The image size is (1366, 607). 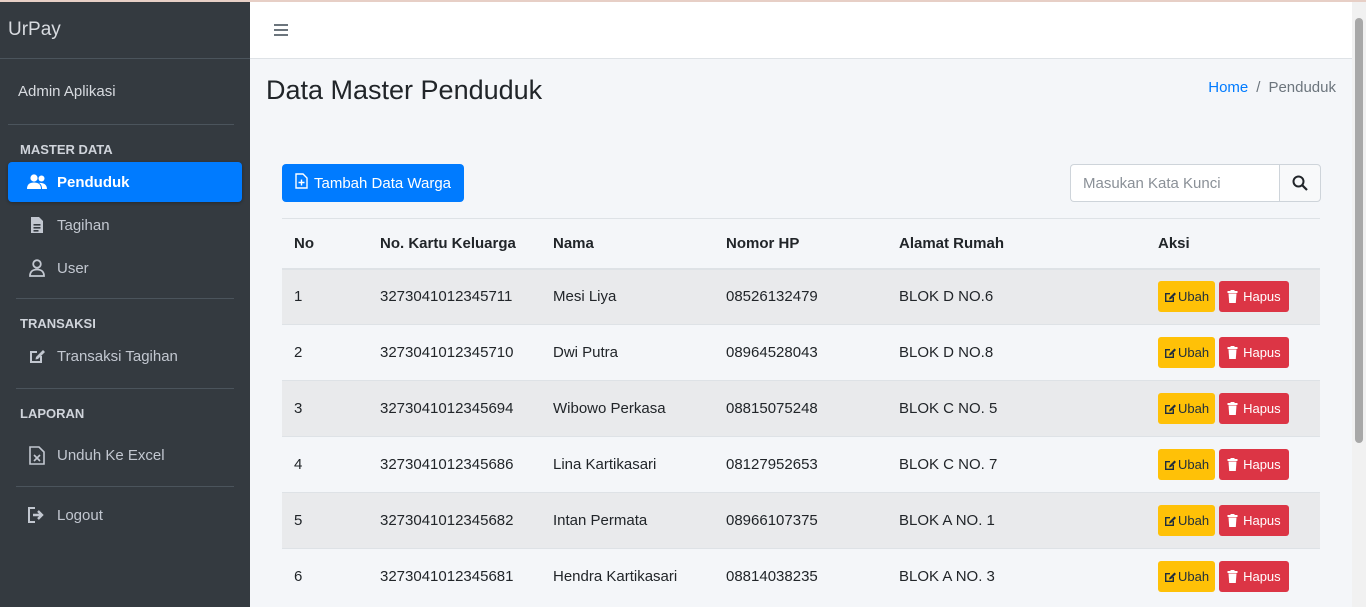 I want to click on column-header-kk: No. Kartu Keluarga, so click(x=454, y=244).